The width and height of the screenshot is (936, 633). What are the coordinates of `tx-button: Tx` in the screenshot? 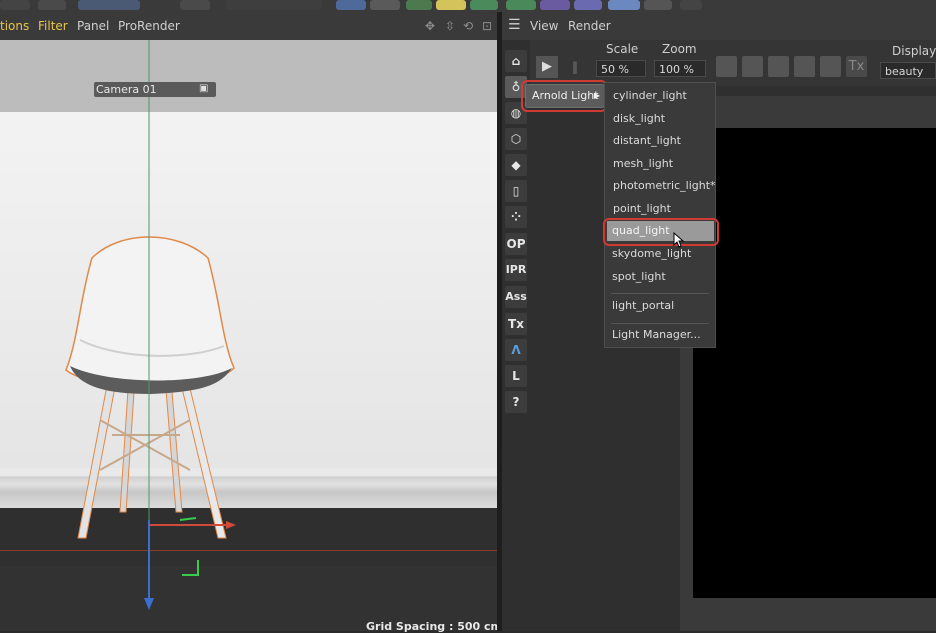 It's located at (516, 324).